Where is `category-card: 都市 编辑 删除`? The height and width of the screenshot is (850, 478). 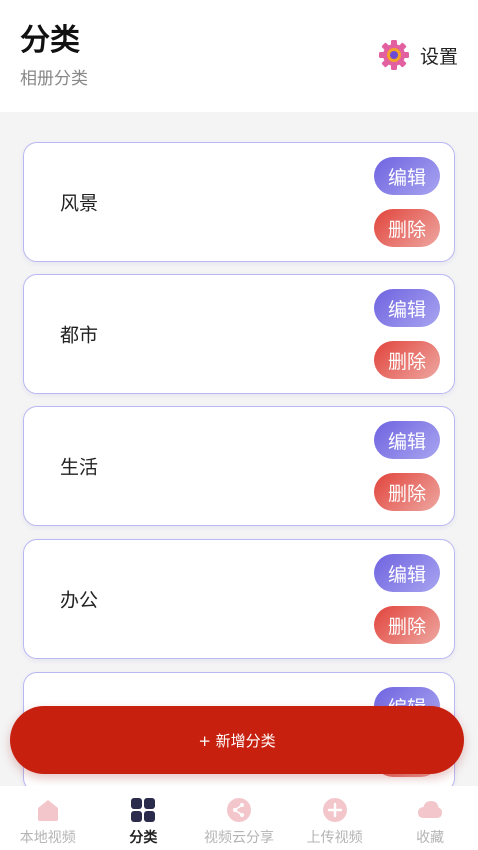
category-card: 都市 编辑 删除 is located at coordinates (239, 334).